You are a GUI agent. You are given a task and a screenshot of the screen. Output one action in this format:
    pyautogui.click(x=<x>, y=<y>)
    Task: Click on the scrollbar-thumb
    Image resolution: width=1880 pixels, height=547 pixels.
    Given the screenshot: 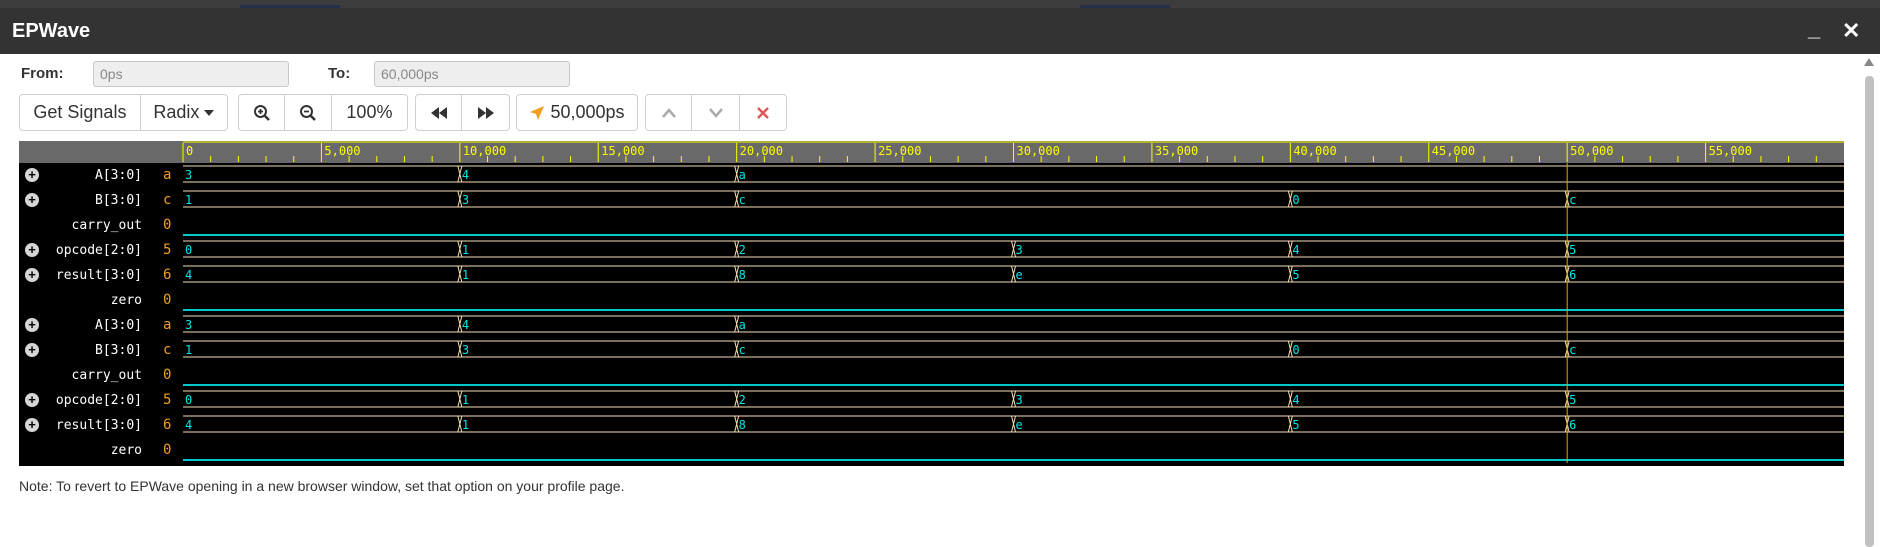 What is the action you would take?
    pyautogui.click(x=1869, y=311)
    